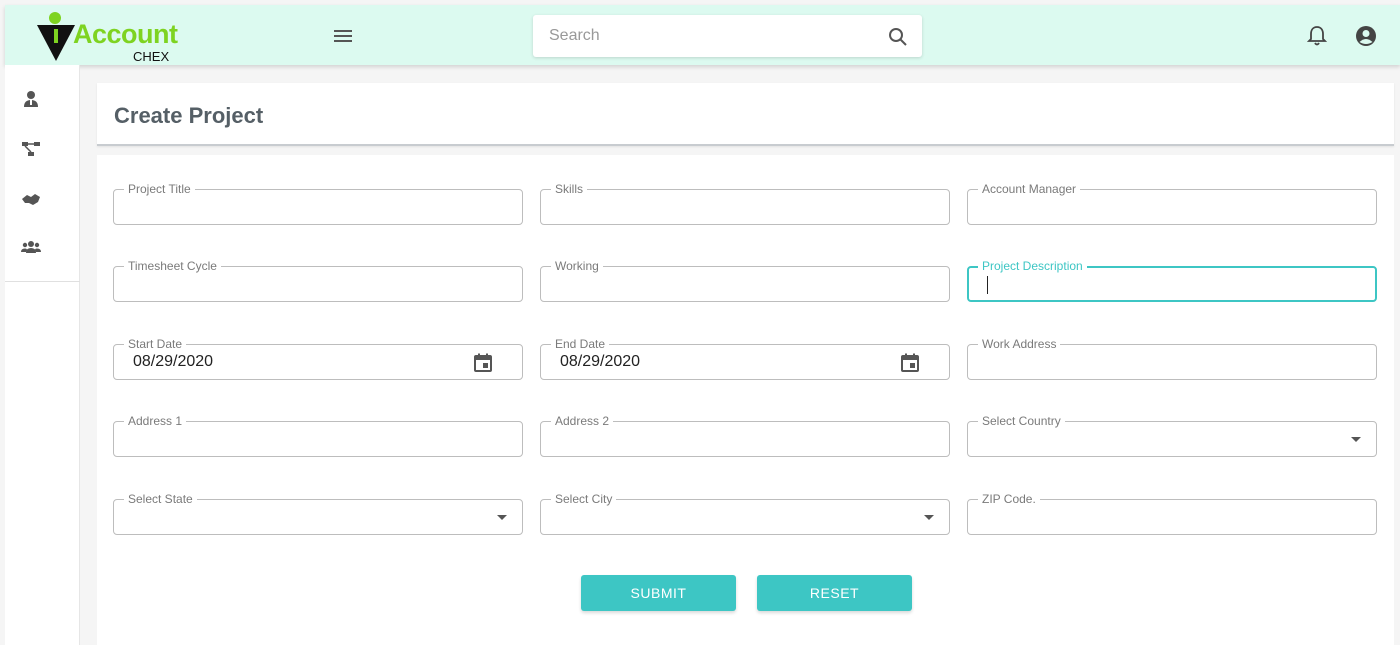 Image resolution: width=1400 pixels, height=645 pixels. I want to click on search-box, so click(727, 36).